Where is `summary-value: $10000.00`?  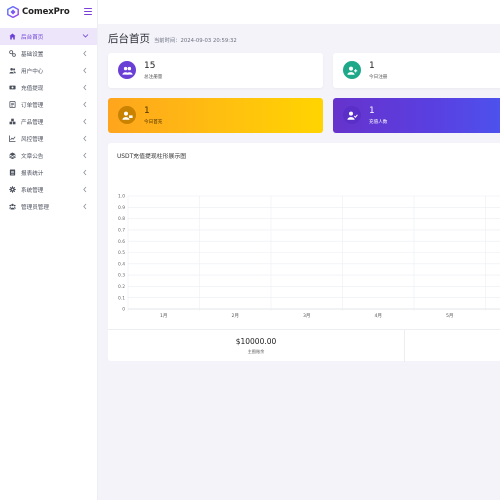
summary-value: $10000.00 is located at coordinates (256, 341).